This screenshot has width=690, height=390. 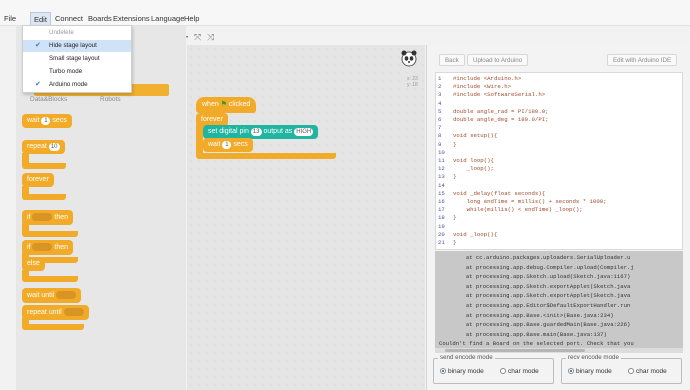 What do you see at coordinates (647, 371) in the screenshot?
I see `recv-char-mode-radio: char mode` at bounding box center [647, 371].